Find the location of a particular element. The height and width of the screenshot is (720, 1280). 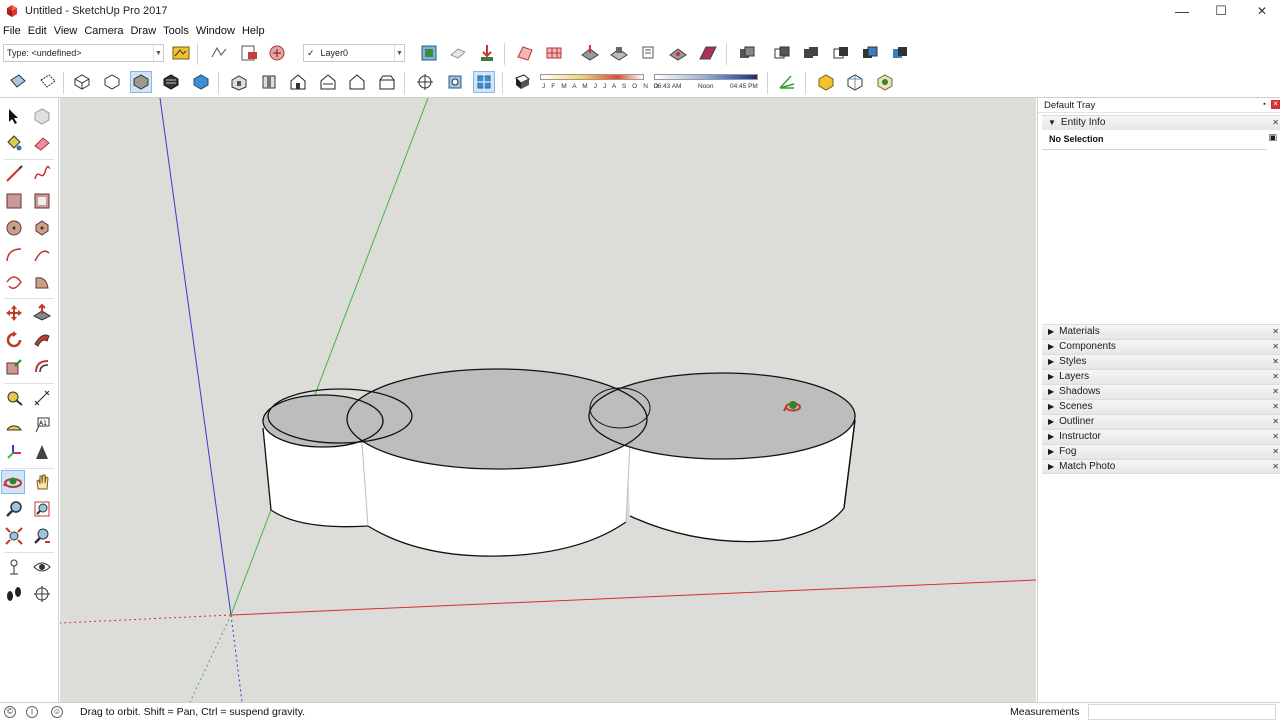

3d-text-icon is located at coordinates (42, 452).